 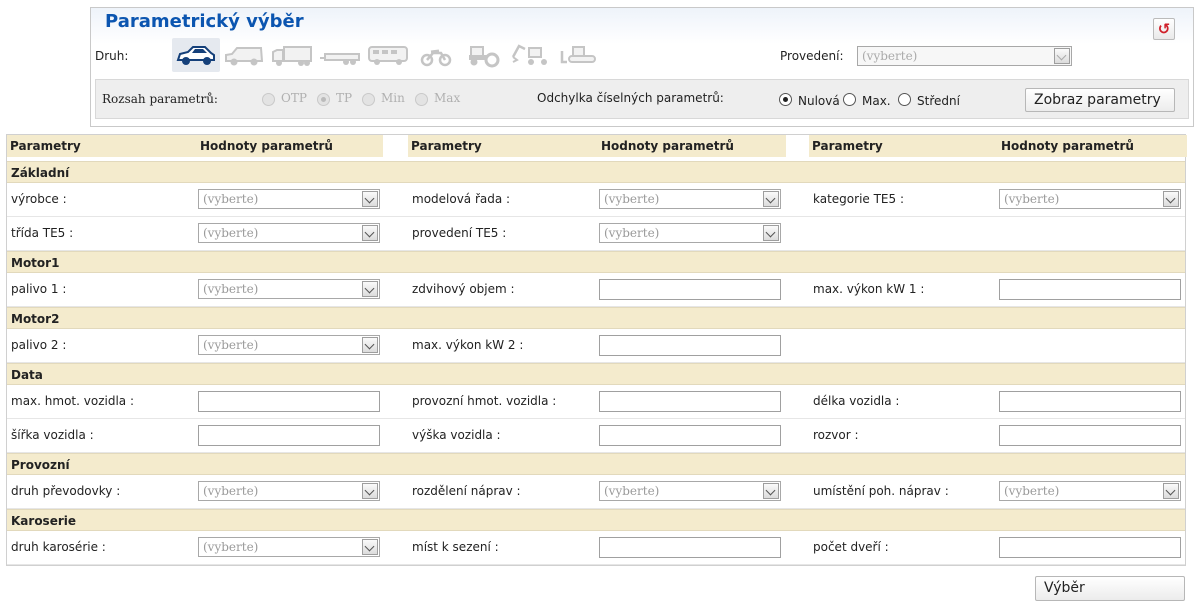 What do you see at coordinates (436, 55) in the screenshot?
I see `vehicle-type-motorcycle` at bounding box center [436, 55].